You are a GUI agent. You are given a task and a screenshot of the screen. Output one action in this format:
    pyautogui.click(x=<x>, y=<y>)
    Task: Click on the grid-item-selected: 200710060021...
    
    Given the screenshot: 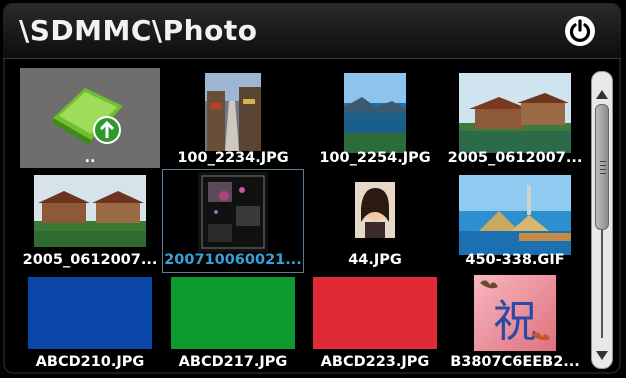 What is the action you would take?
    pyautogui.click(x=233, y=221)
    